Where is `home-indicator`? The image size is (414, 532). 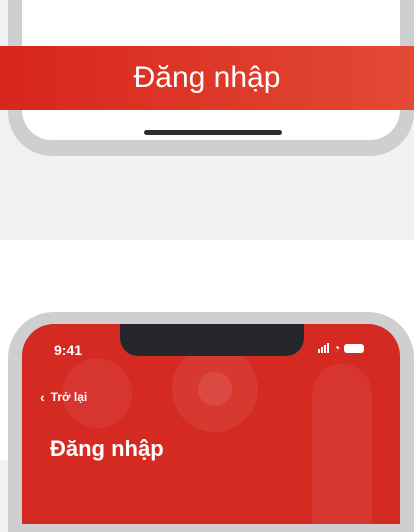 home-indicator is located at coordinates (213, 132).